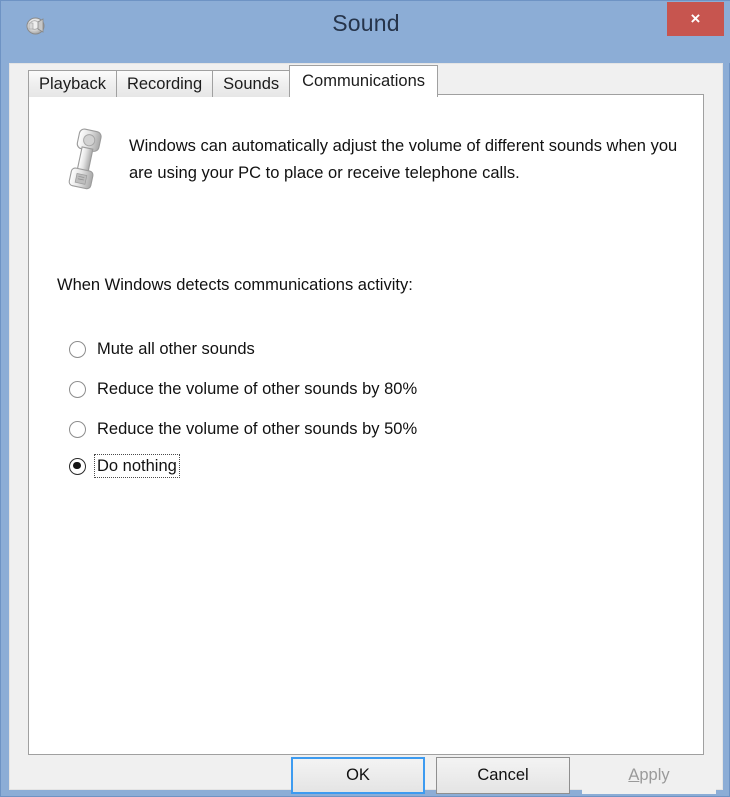  Describe the element at coordinates (358, 775) in the screenshot. I see `ok-button: OK` at that location.